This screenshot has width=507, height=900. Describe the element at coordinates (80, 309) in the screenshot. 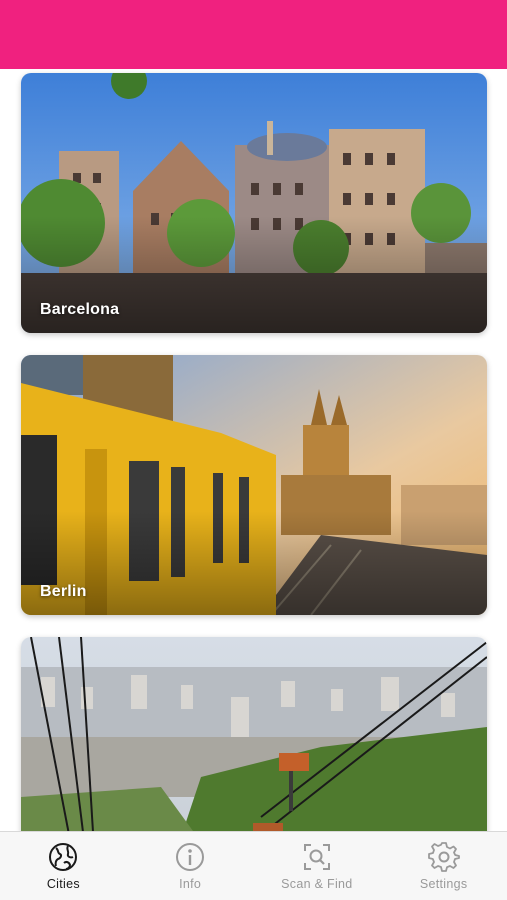

I see `city-name: Barcelona` at that location.